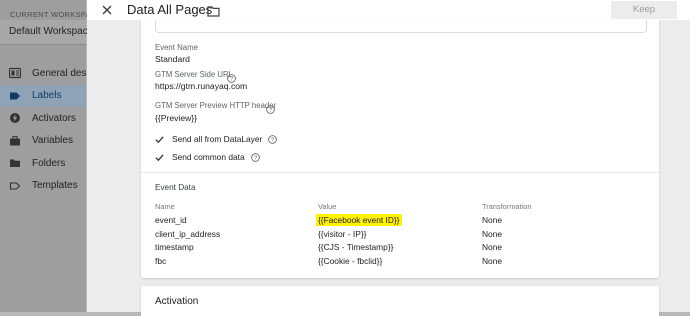  Describe the element at coordinates (15, 118) in the screenshot. I see `bolt-icon` at that location.